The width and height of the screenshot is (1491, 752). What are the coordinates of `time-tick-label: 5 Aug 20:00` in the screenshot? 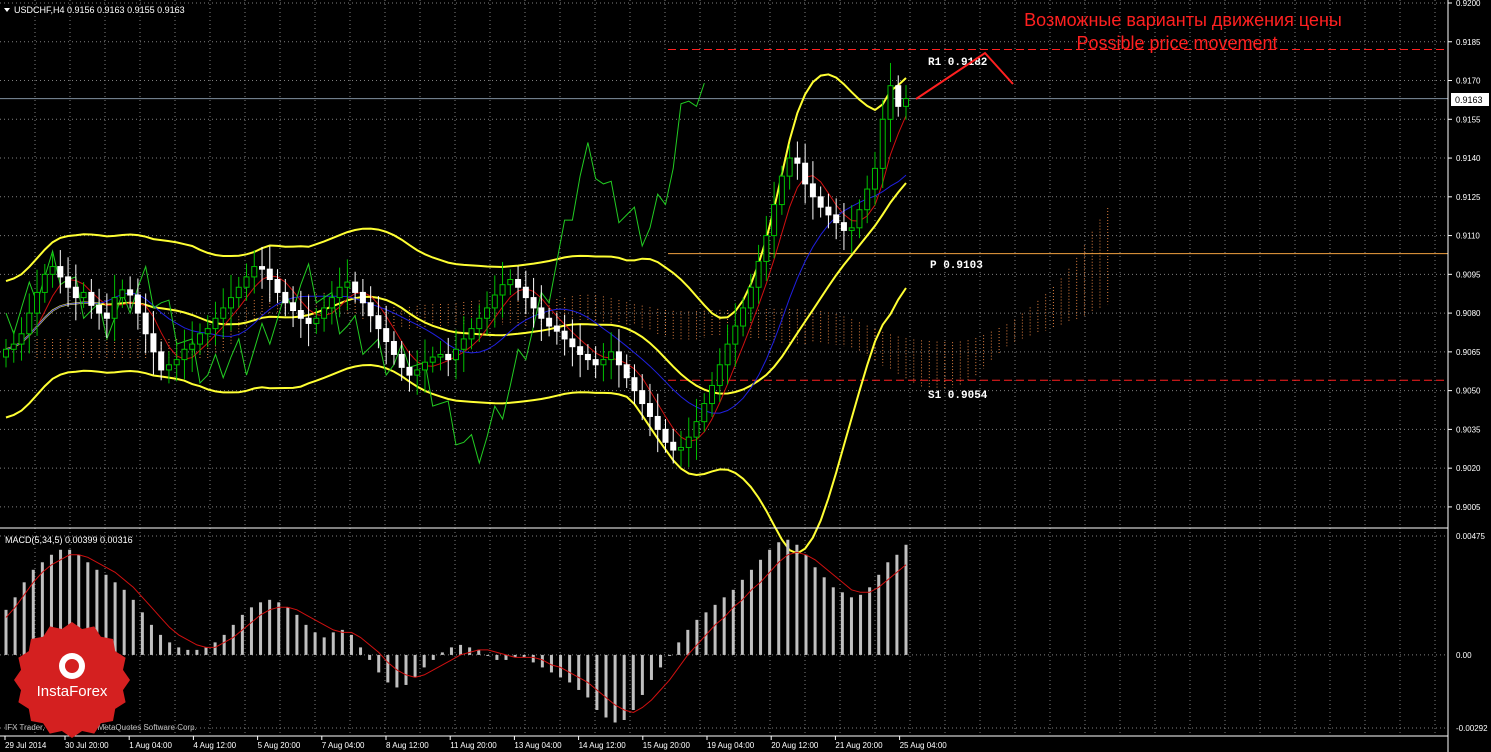 It's located at (279, 745).